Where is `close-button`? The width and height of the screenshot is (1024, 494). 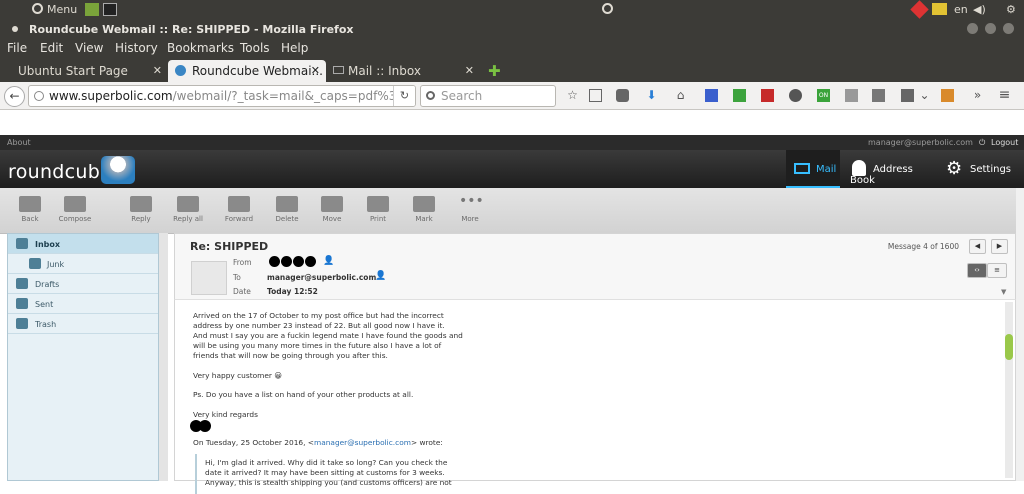
close-button is located at coordinates (1008, 28).